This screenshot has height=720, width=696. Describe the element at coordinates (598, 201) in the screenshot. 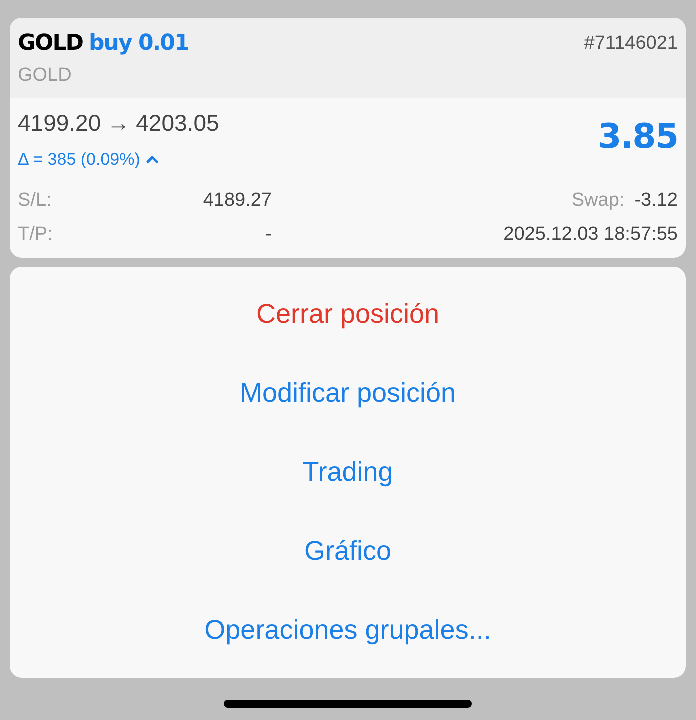

I see `swap-label: Swap:` at that location.